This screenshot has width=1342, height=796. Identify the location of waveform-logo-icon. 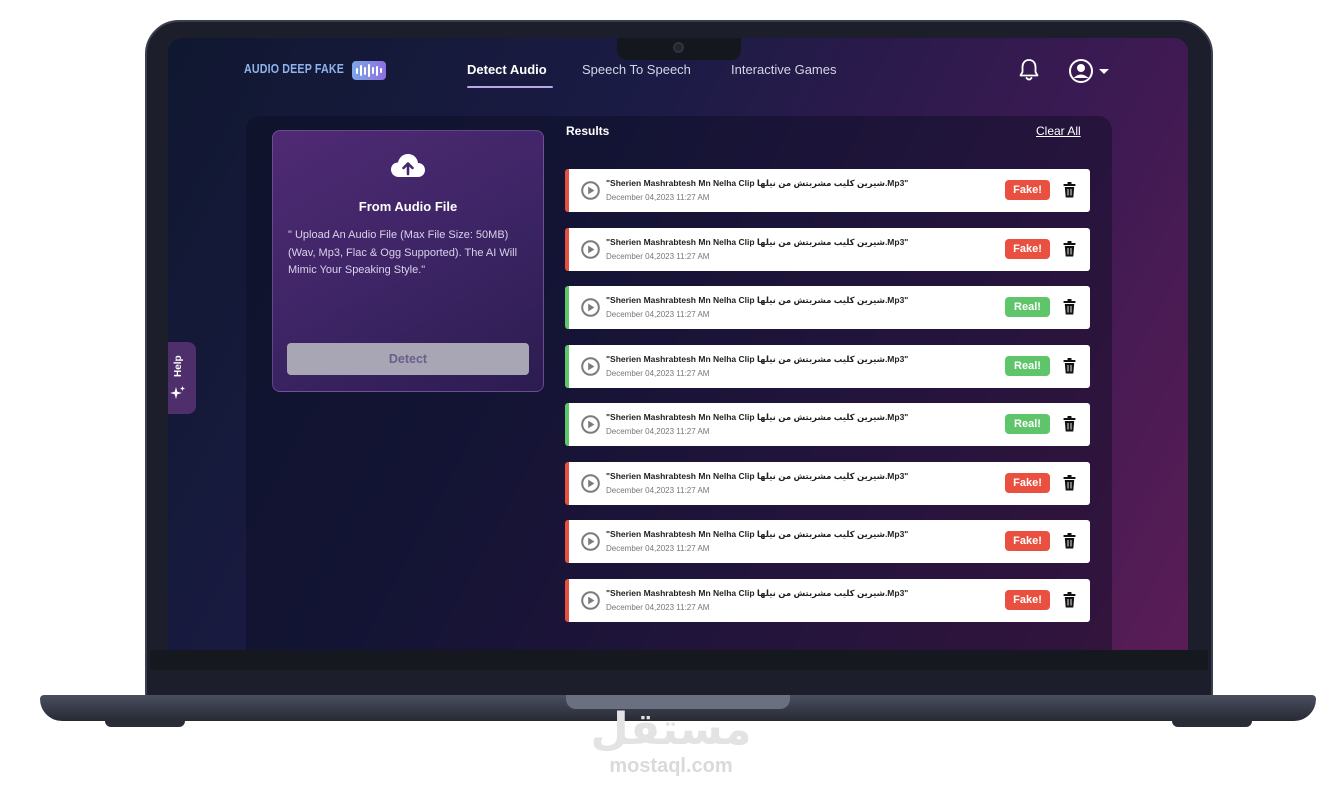
(369, 70).